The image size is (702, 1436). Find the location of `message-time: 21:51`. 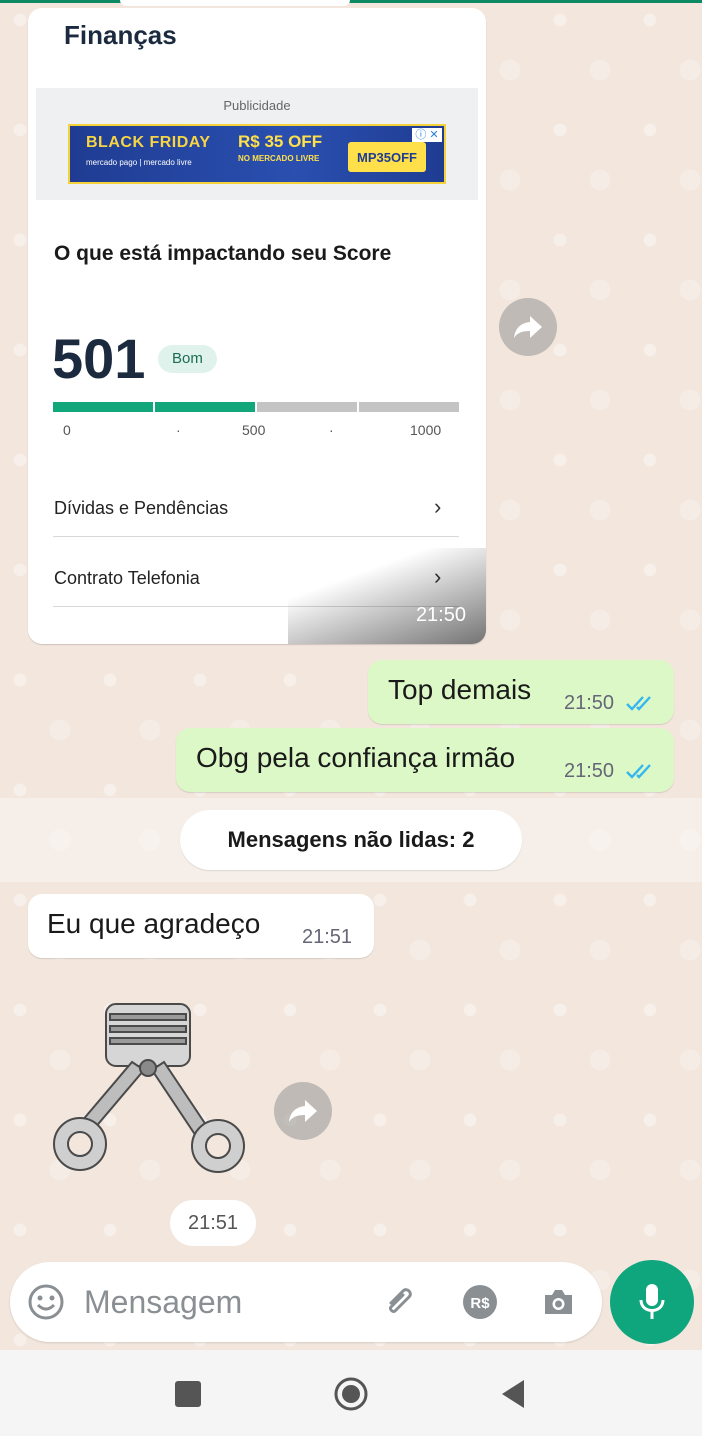

message-time: 21:51 is located at coordinates (327, 937).